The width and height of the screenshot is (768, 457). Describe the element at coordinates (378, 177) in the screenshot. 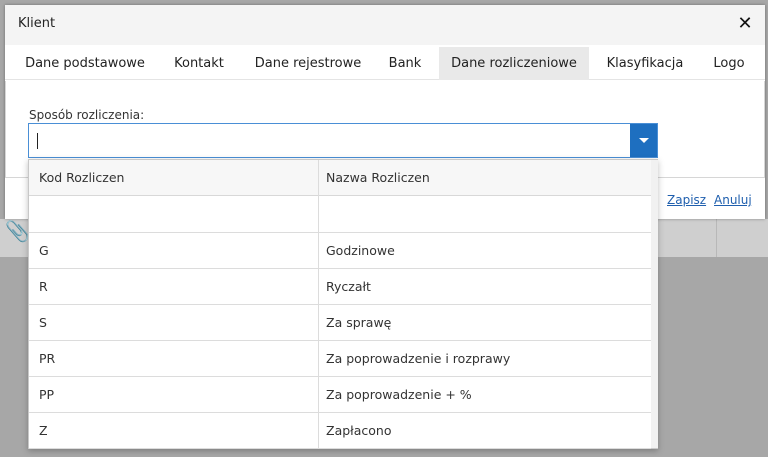

I see `column-header-name: Nazwa Rozliczen` at that location.